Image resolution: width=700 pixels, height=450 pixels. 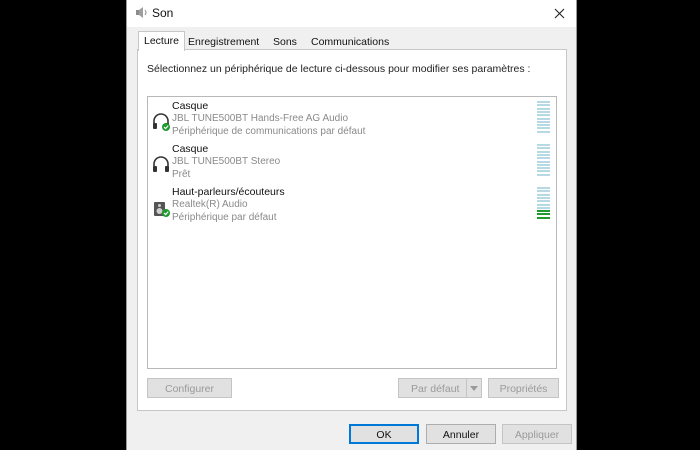 What do you see at coordinates (141, 12) in the screenshot?
I see `speaker-icon` at bounding box center [141, 12].